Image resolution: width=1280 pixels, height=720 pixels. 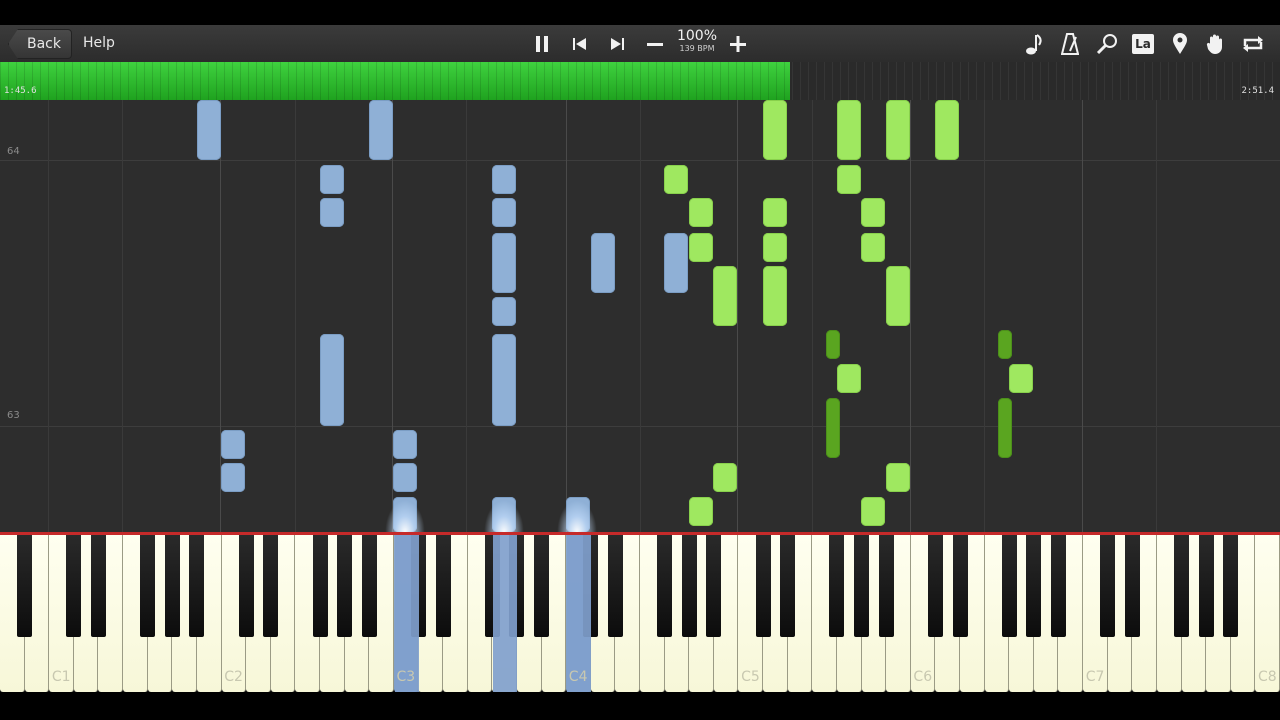 I want to click on note-label-text: La, so click(x=1143, y=43).